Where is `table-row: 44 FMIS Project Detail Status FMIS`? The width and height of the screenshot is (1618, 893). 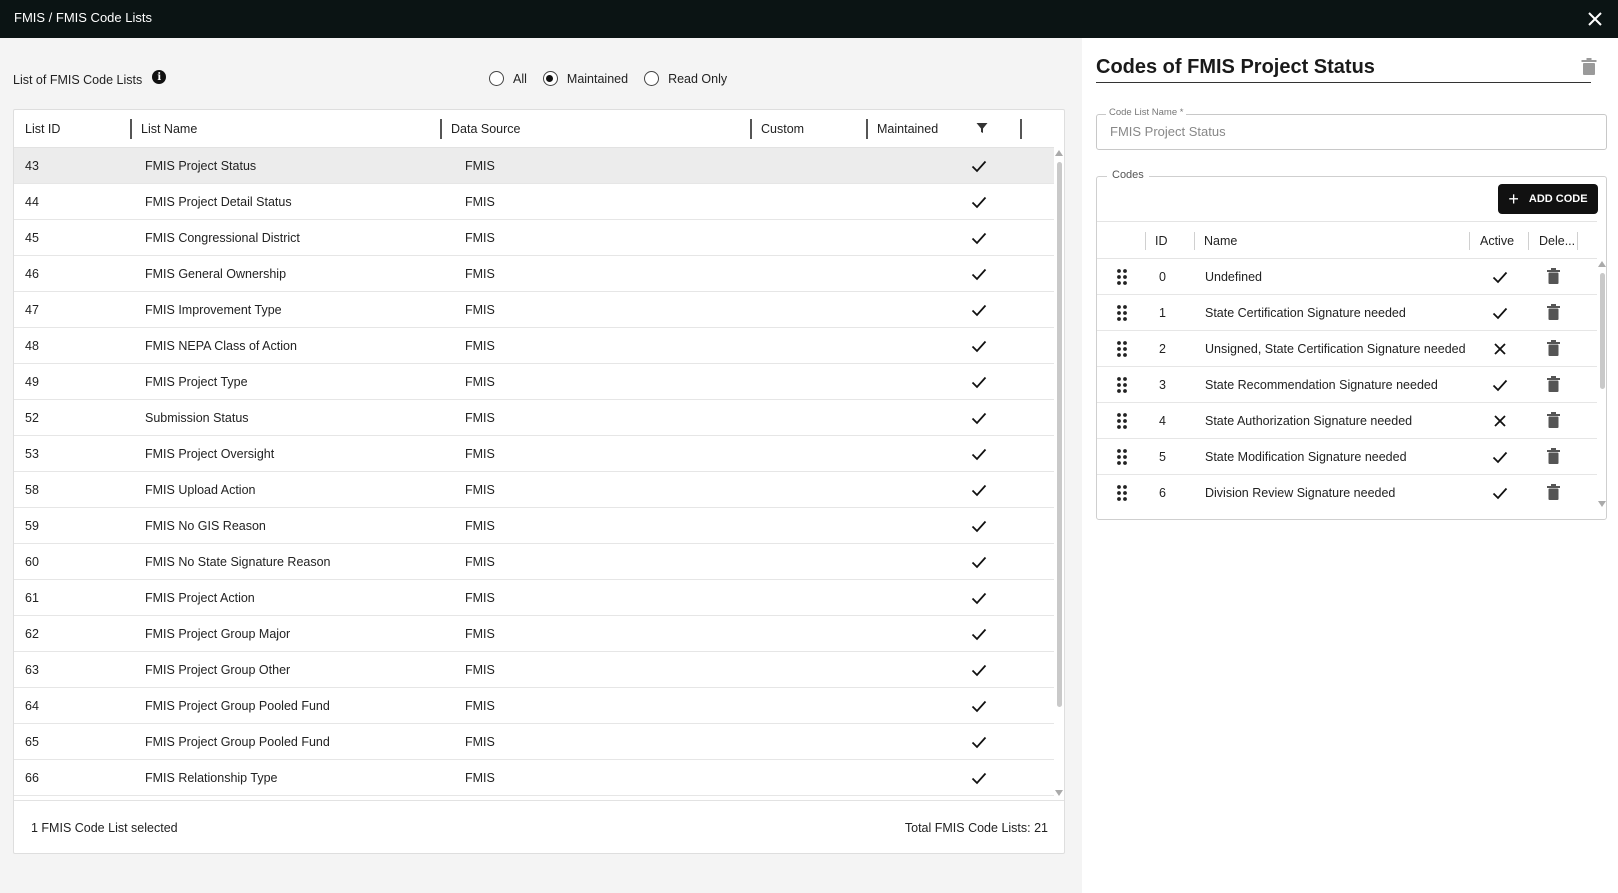
table-row: 44 FMIS Project Detail Status FMIS is located at coordinates (534, 202).